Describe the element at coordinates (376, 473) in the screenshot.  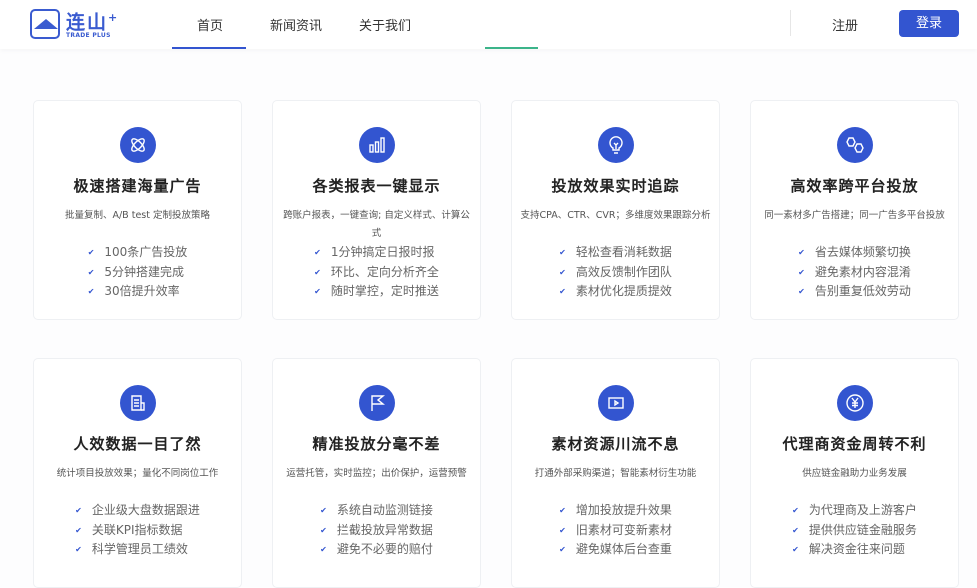
I see `card-description: 运营托管，实时监控；出价保护，运营预警` at that location.